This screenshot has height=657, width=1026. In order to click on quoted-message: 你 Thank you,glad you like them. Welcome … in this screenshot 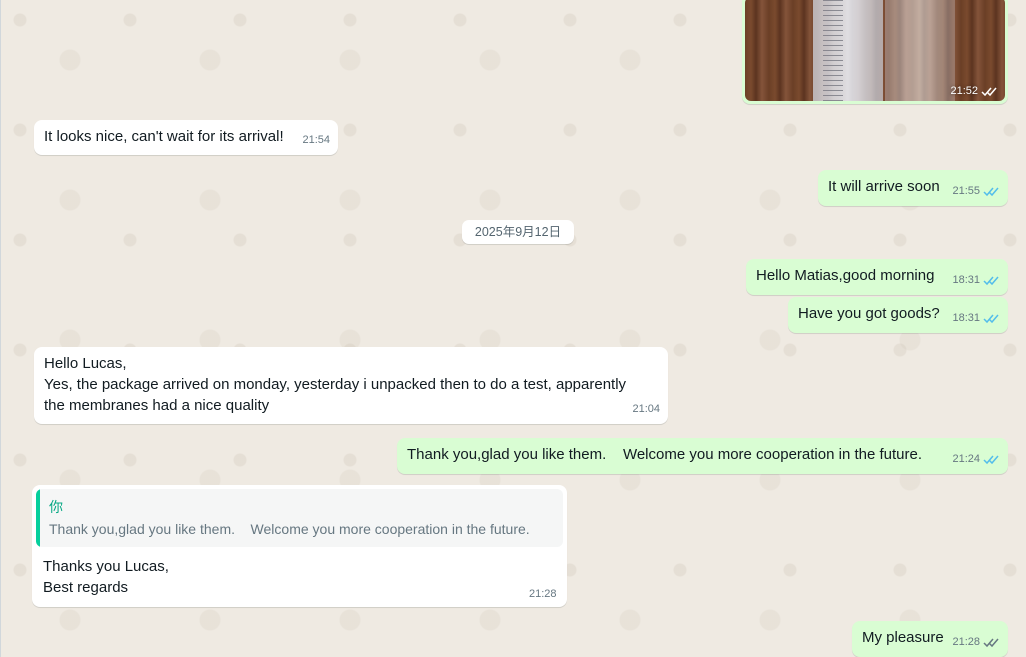, I will do `click(299, 518)`.